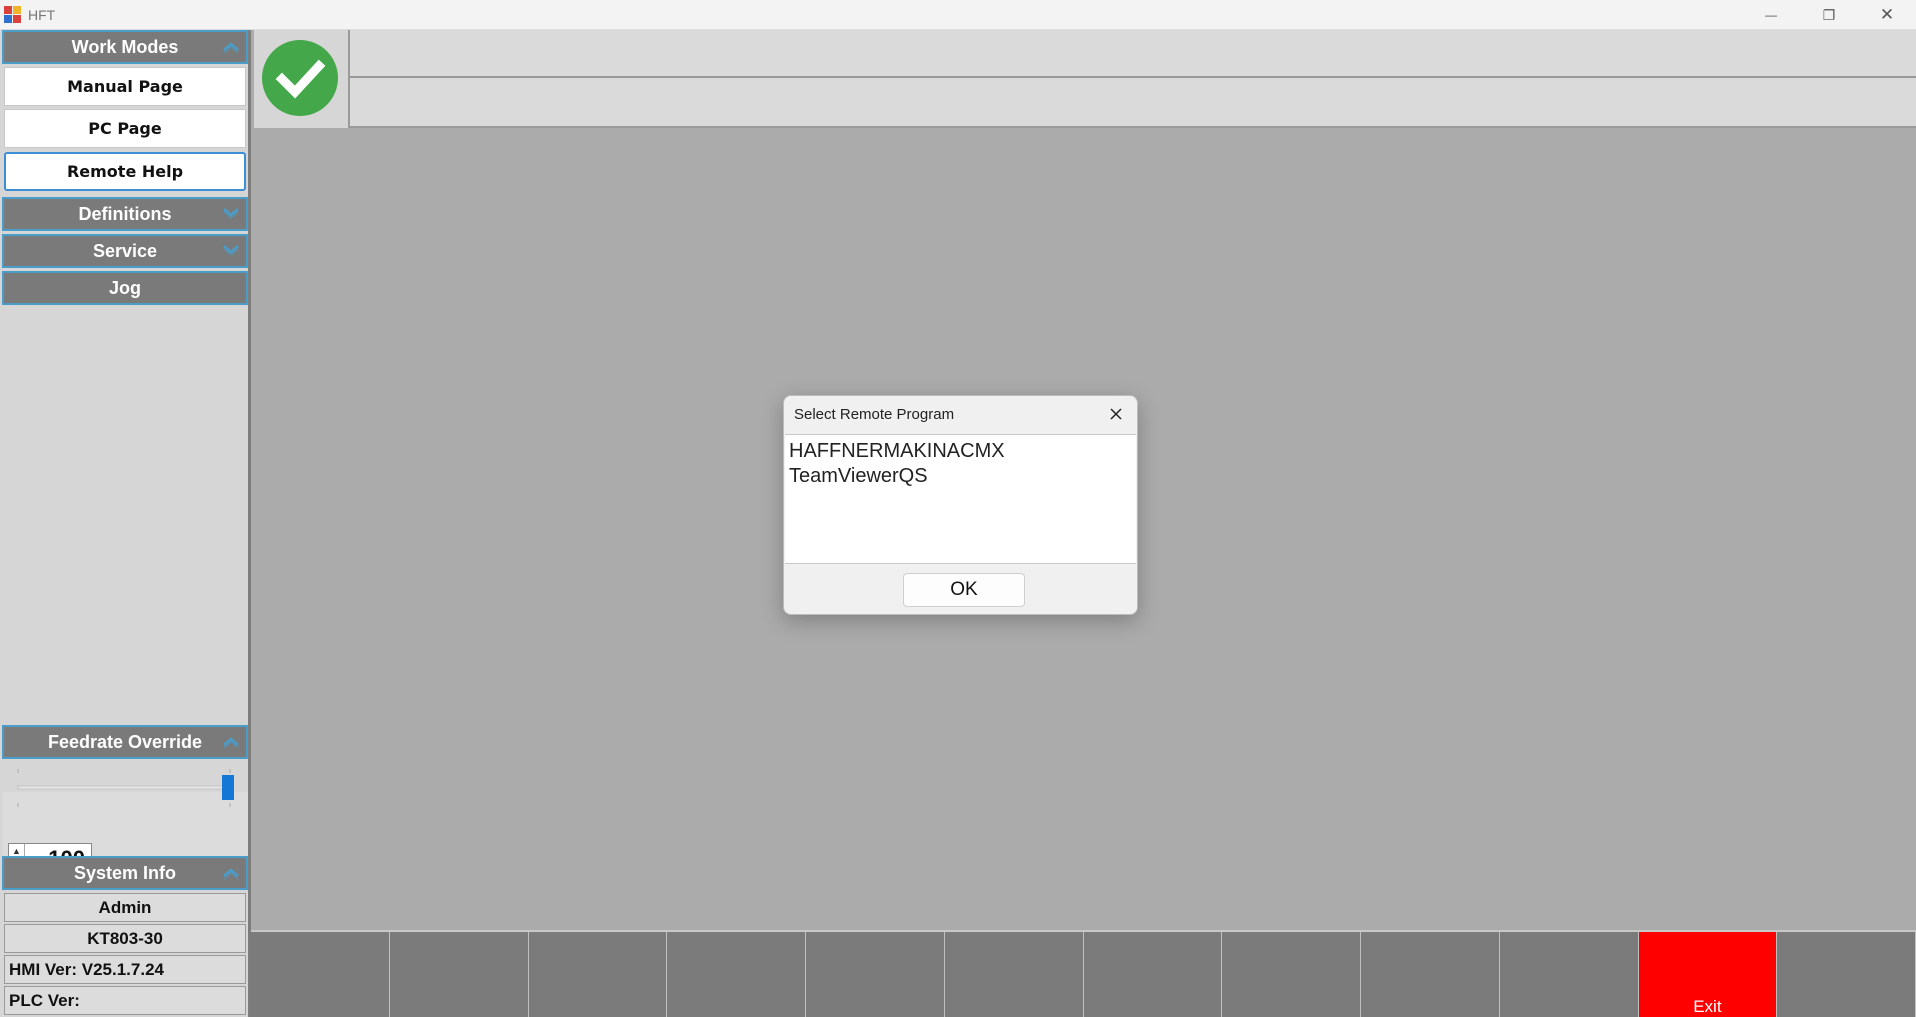 Image resolution: width=1916 pixels, height=1017 pixels. I want to click on system-info-header: System Info, so click(125, 873).